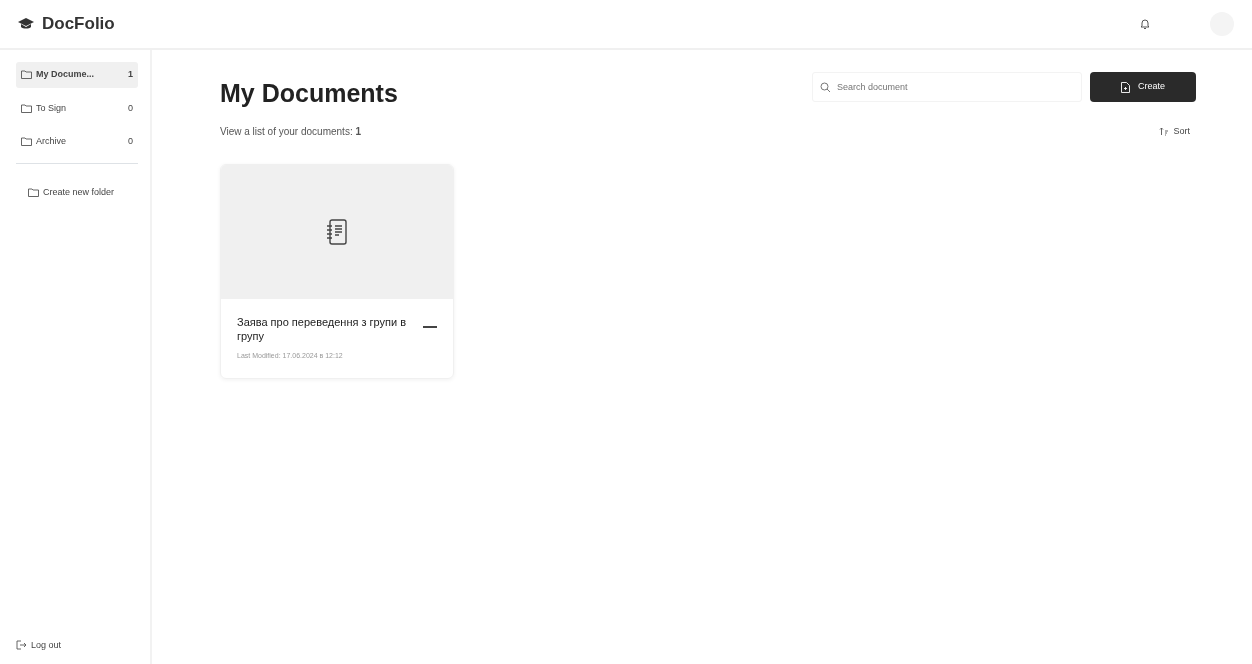 The height and width of the screenshot is (664, 1252). I want to click on search-field: Search document, so click(947, 87).